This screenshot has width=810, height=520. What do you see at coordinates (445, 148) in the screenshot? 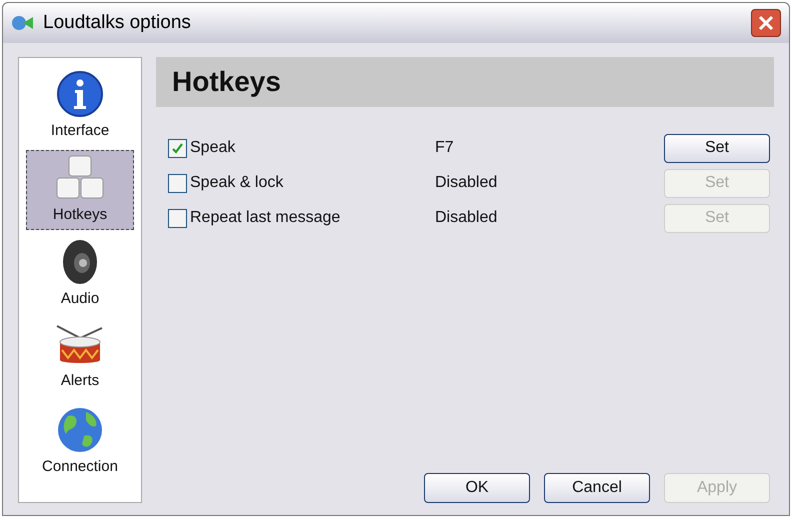
I see `hotkey-value: F7` at bounding box center [445, 148].